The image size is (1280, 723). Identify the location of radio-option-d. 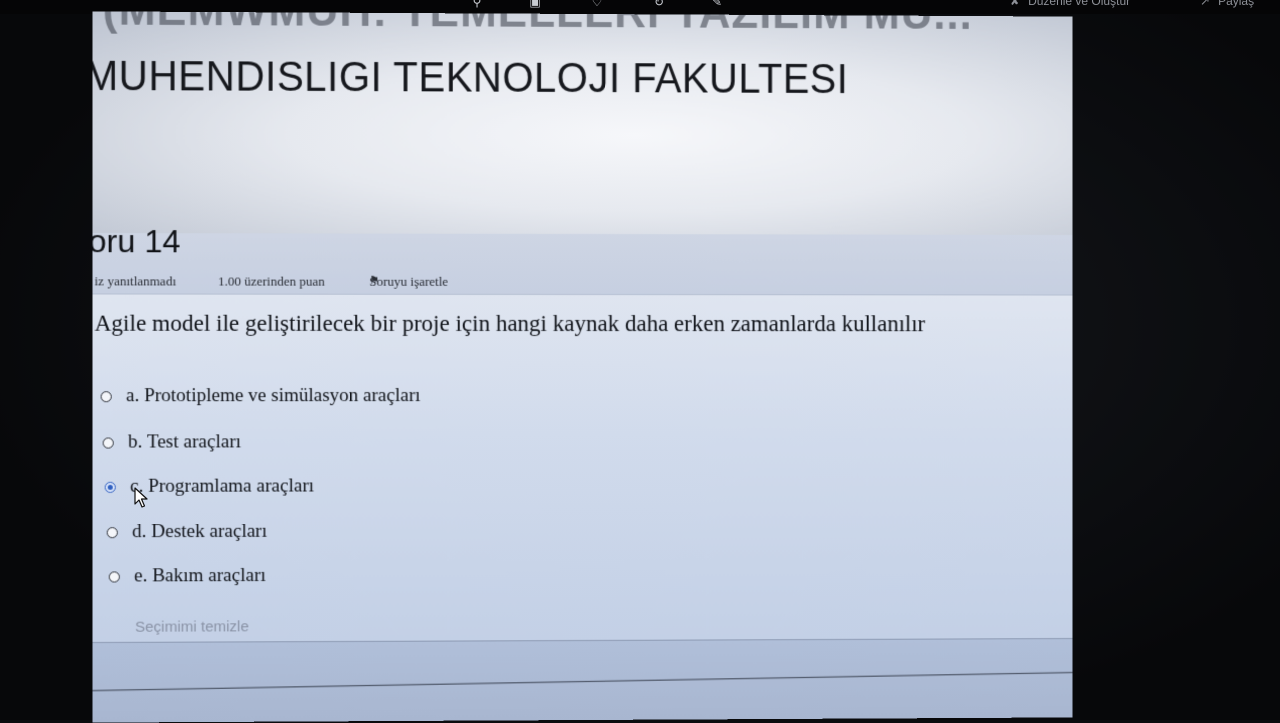
(112, 532).